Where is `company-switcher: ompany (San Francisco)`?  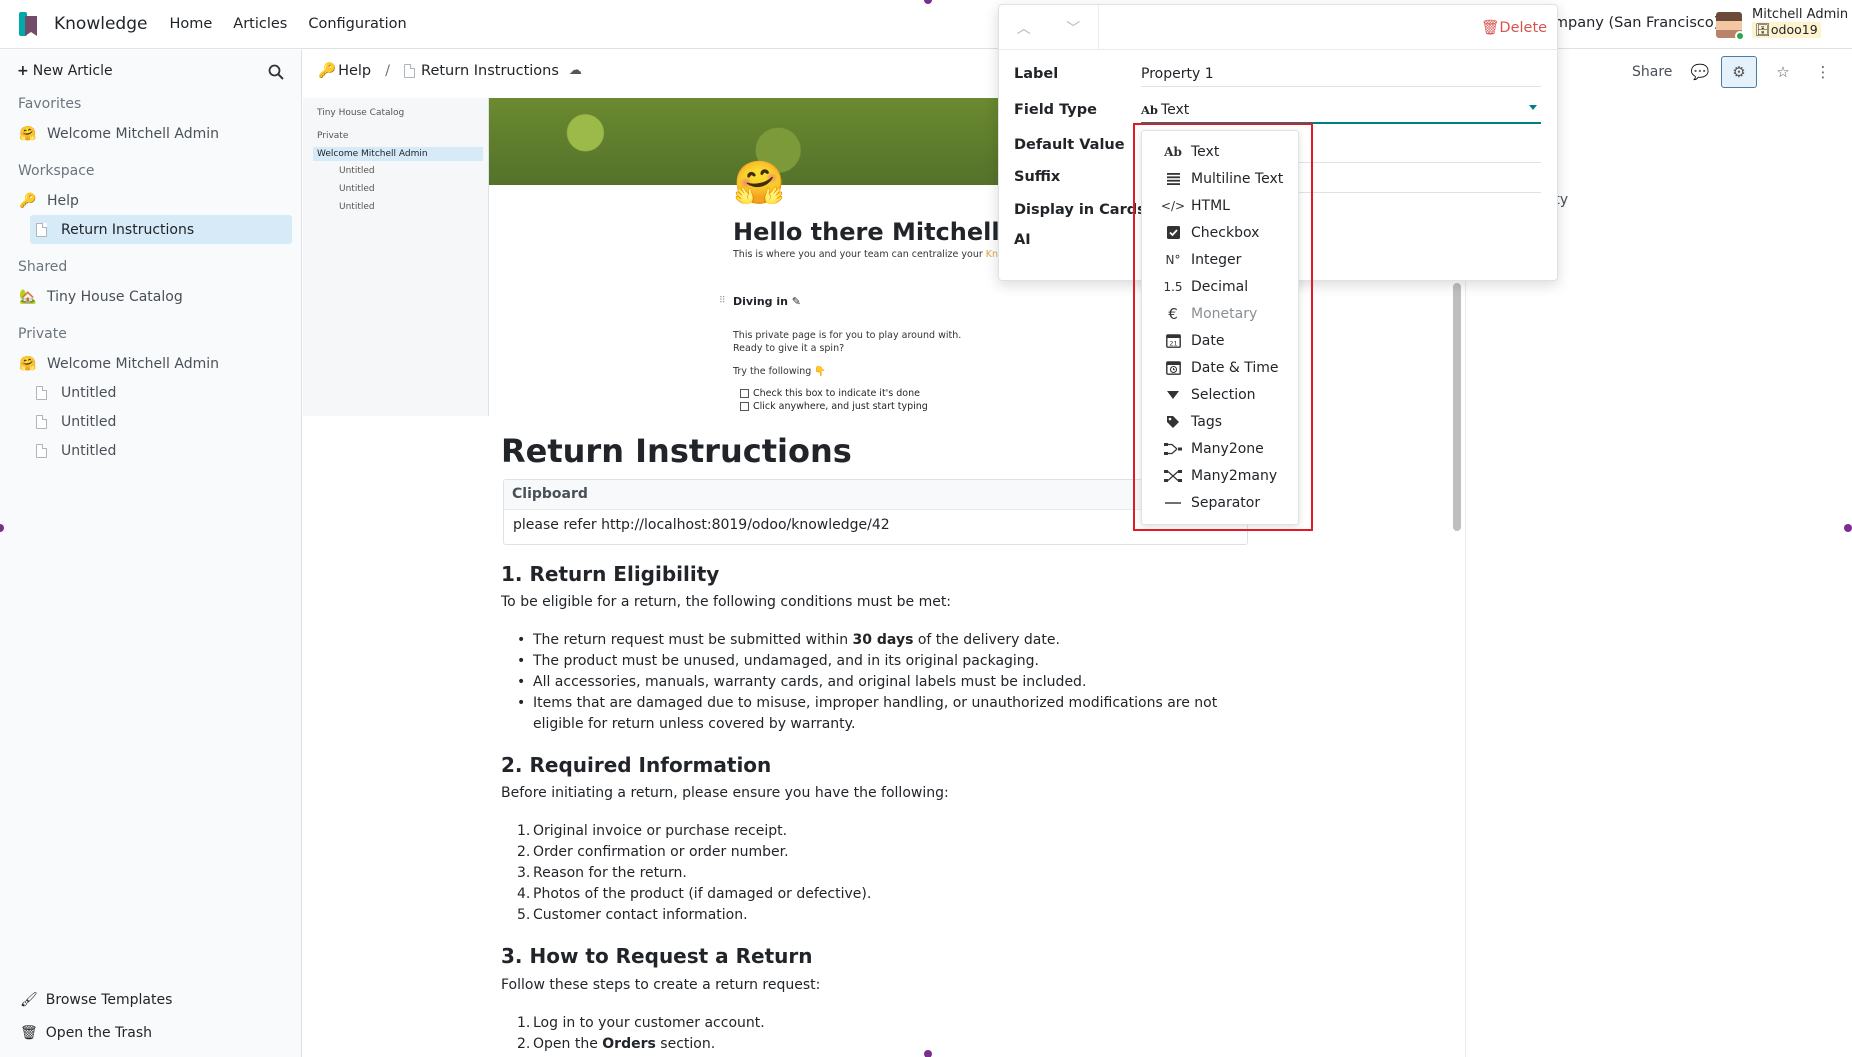
company-switcher: ompany (San Francisco) is located at coordinates (1632, 23).